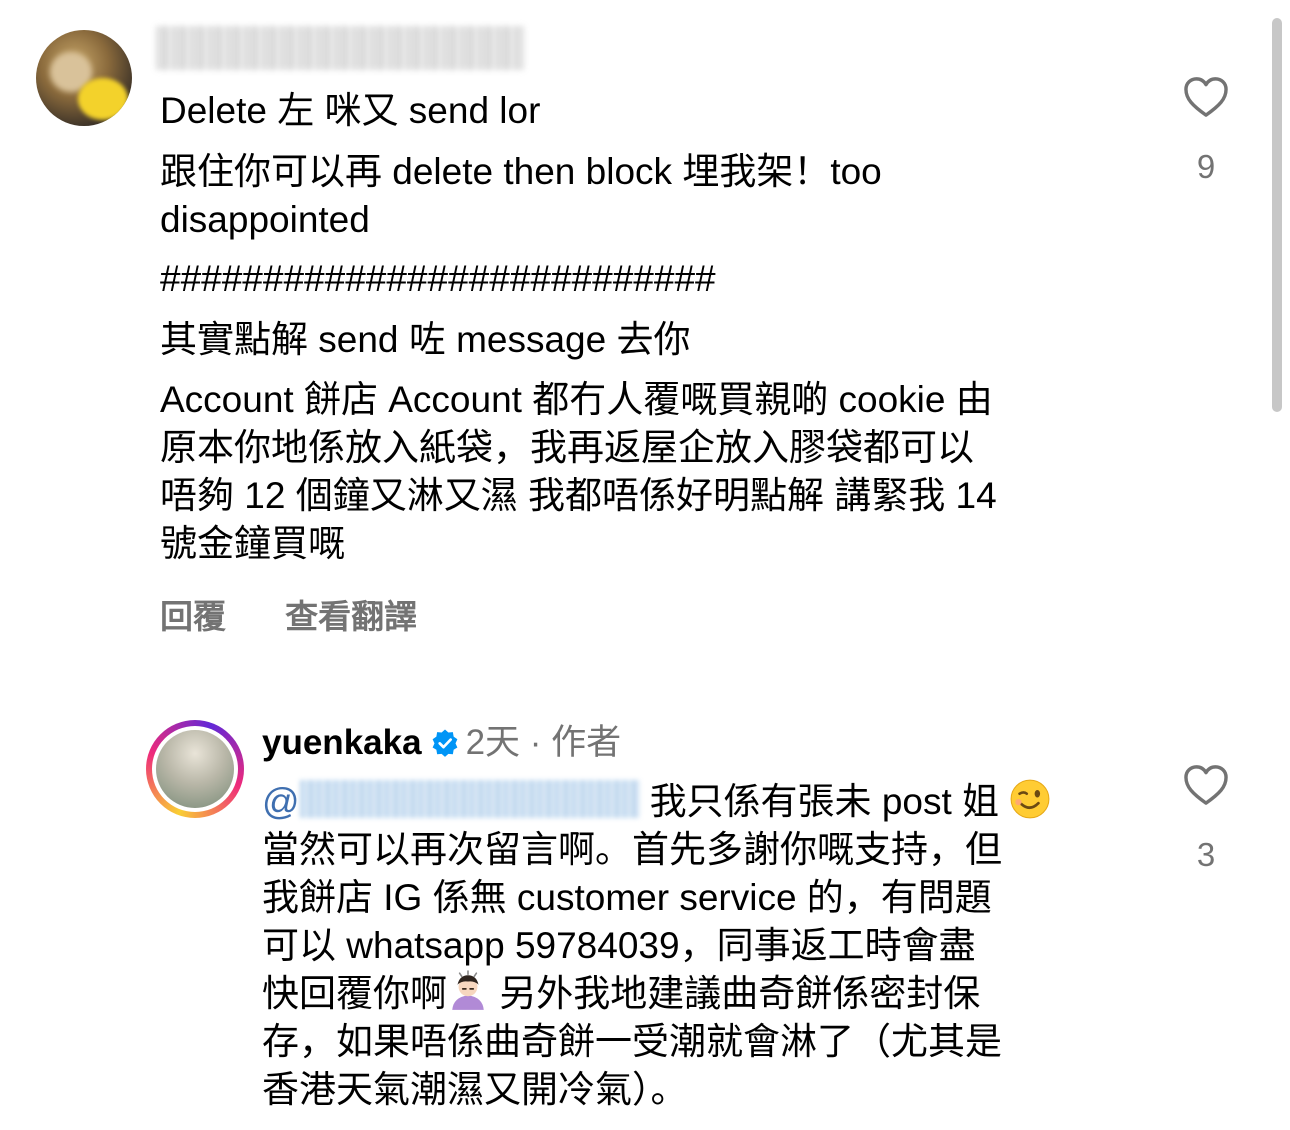 Image resolution: width=1290 pixels, height=1130 pixels. I want to click on comment1-like-count: 9, so click(1206, 166).